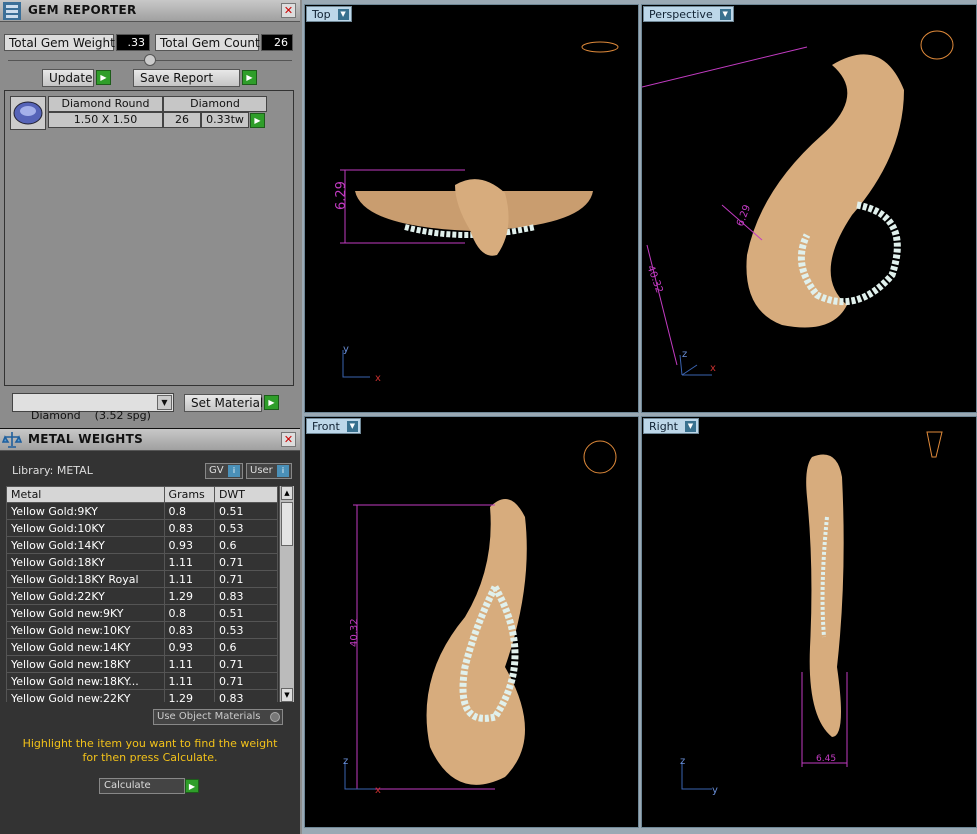 This screenshot has height=834, width=977. I want to click on library-label: Library: METAL, so click(52, 470).